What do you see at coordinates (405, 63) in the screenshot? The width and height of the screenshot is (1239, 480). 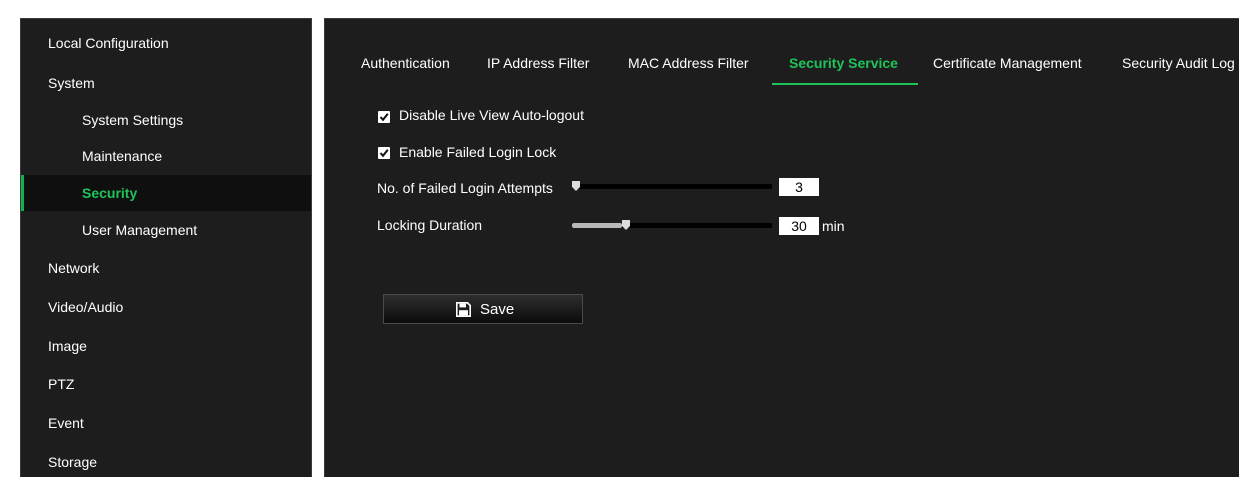 I see `tab-authentication: Authentication` at bounding box center [405, 63].